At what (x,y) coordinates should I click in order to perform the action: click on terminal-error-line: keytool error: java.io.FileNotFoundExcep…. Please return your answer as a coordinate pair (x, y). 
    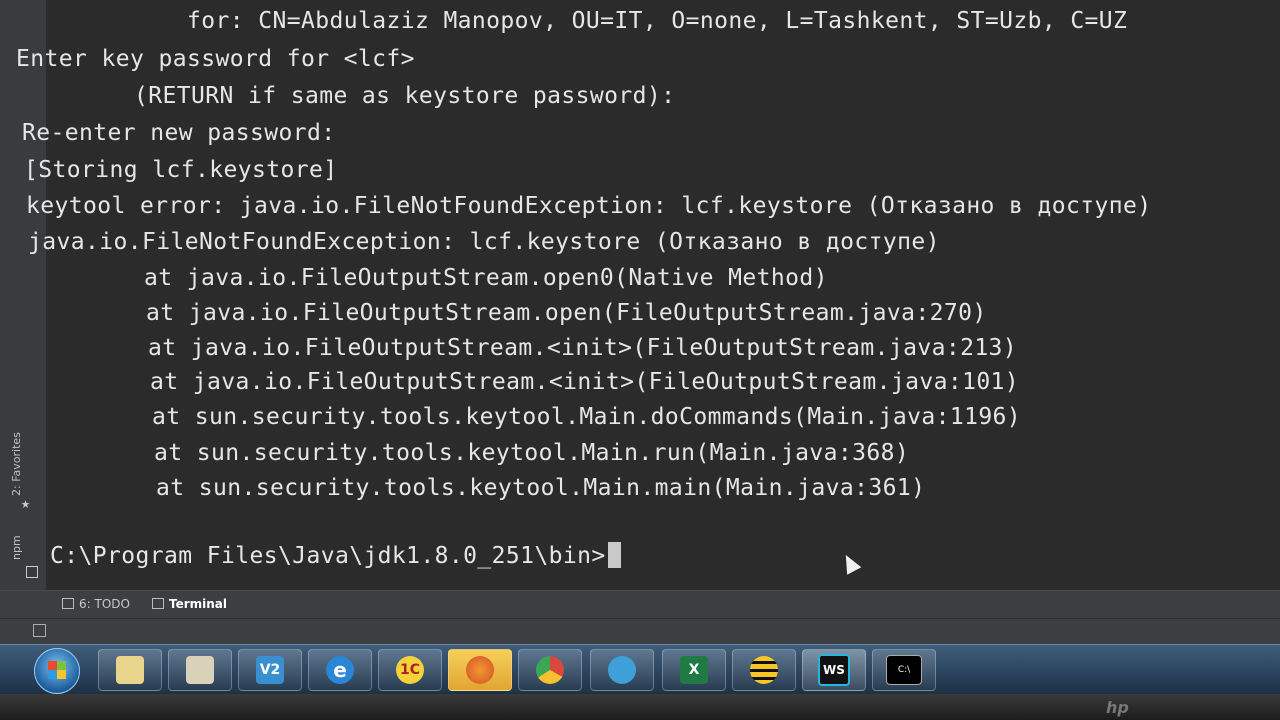
    Looking at the image, I should click on (589, 206).